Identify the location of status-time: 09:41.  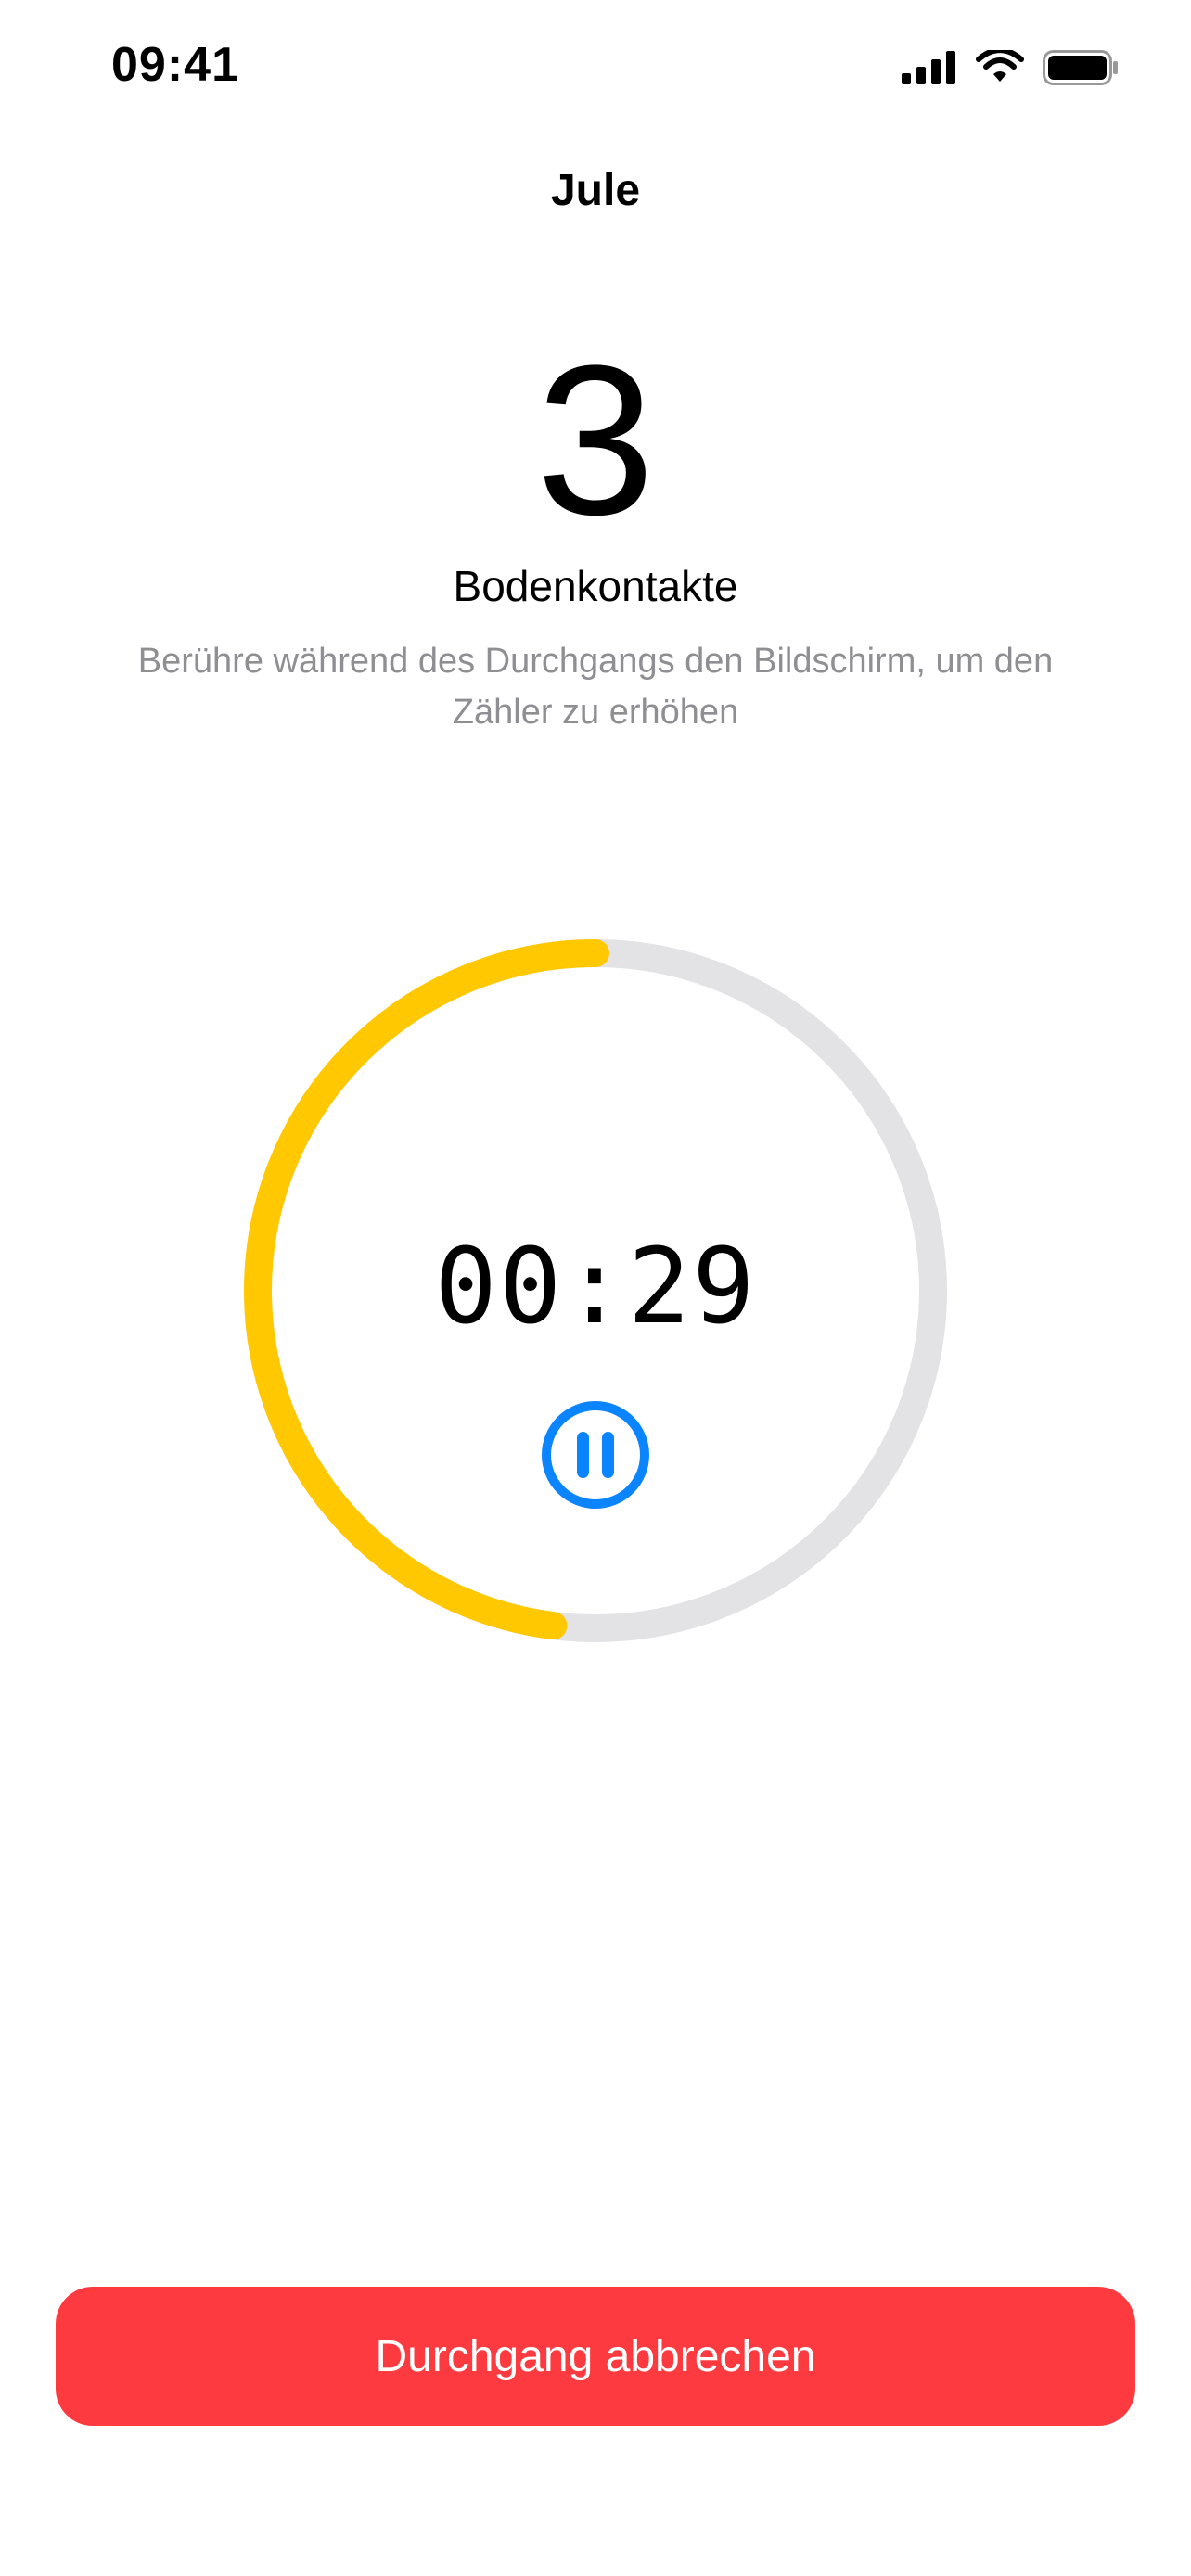
(175, 65).